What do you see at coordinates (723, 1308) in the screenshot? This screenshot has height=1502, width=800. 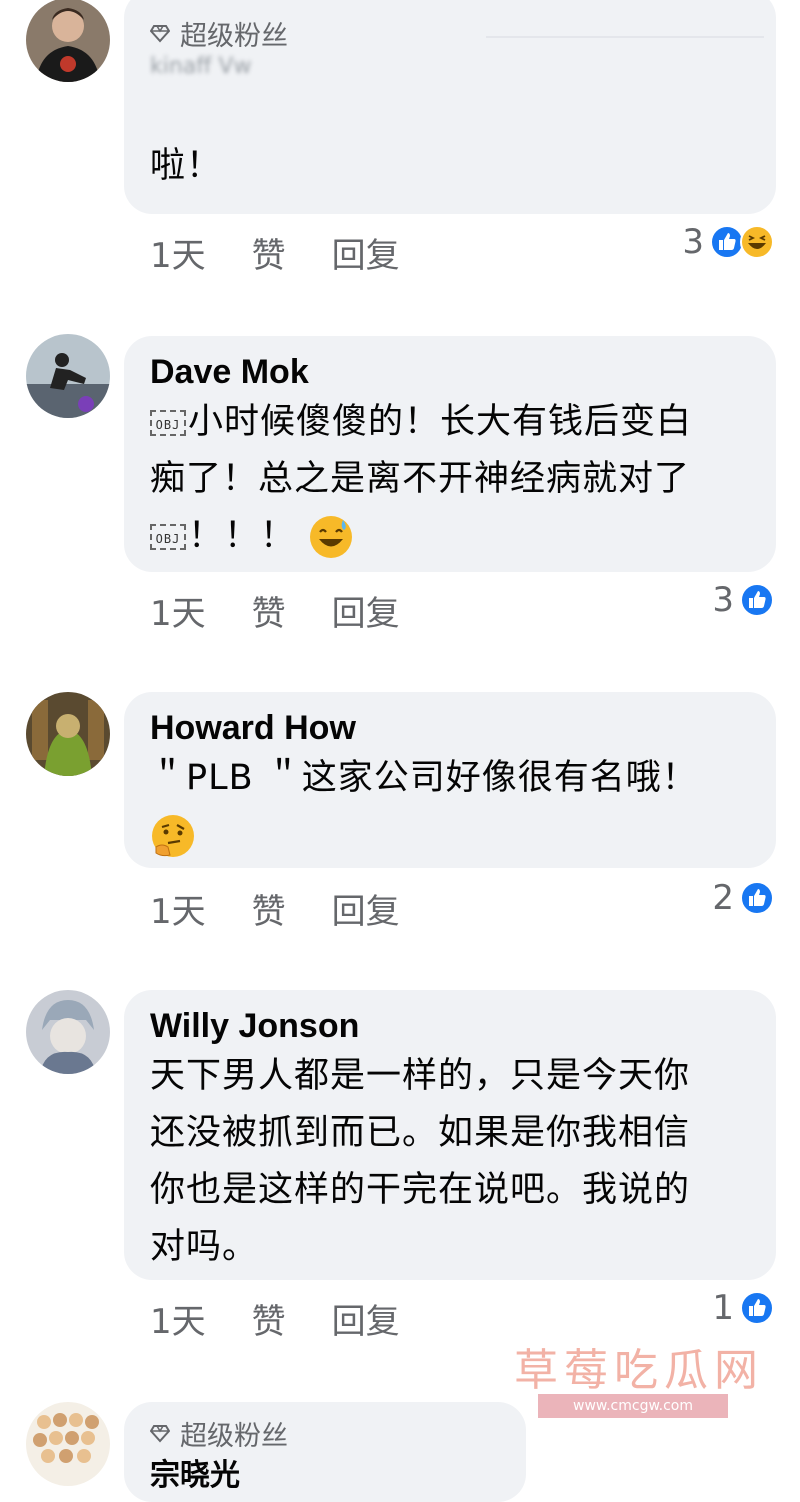 I see `reaction-count: 1` at bounding box center [723, 1308].